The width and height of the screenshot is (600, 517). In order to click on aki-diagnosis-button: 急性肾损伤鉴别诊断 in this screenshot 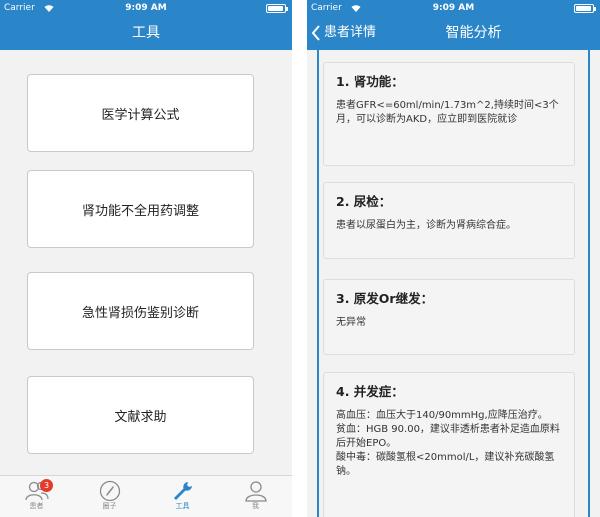, I will do `click(140, 311)`.